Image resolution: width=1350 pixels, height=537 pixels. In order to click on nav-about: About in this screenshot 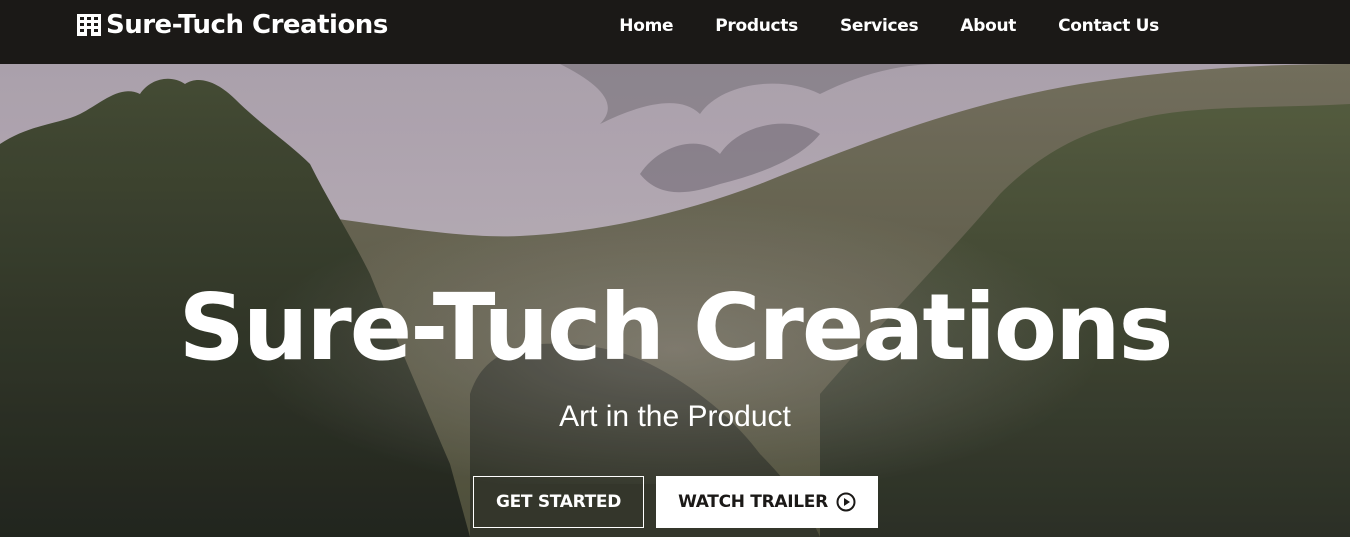, I will do `click(988, 26)`.